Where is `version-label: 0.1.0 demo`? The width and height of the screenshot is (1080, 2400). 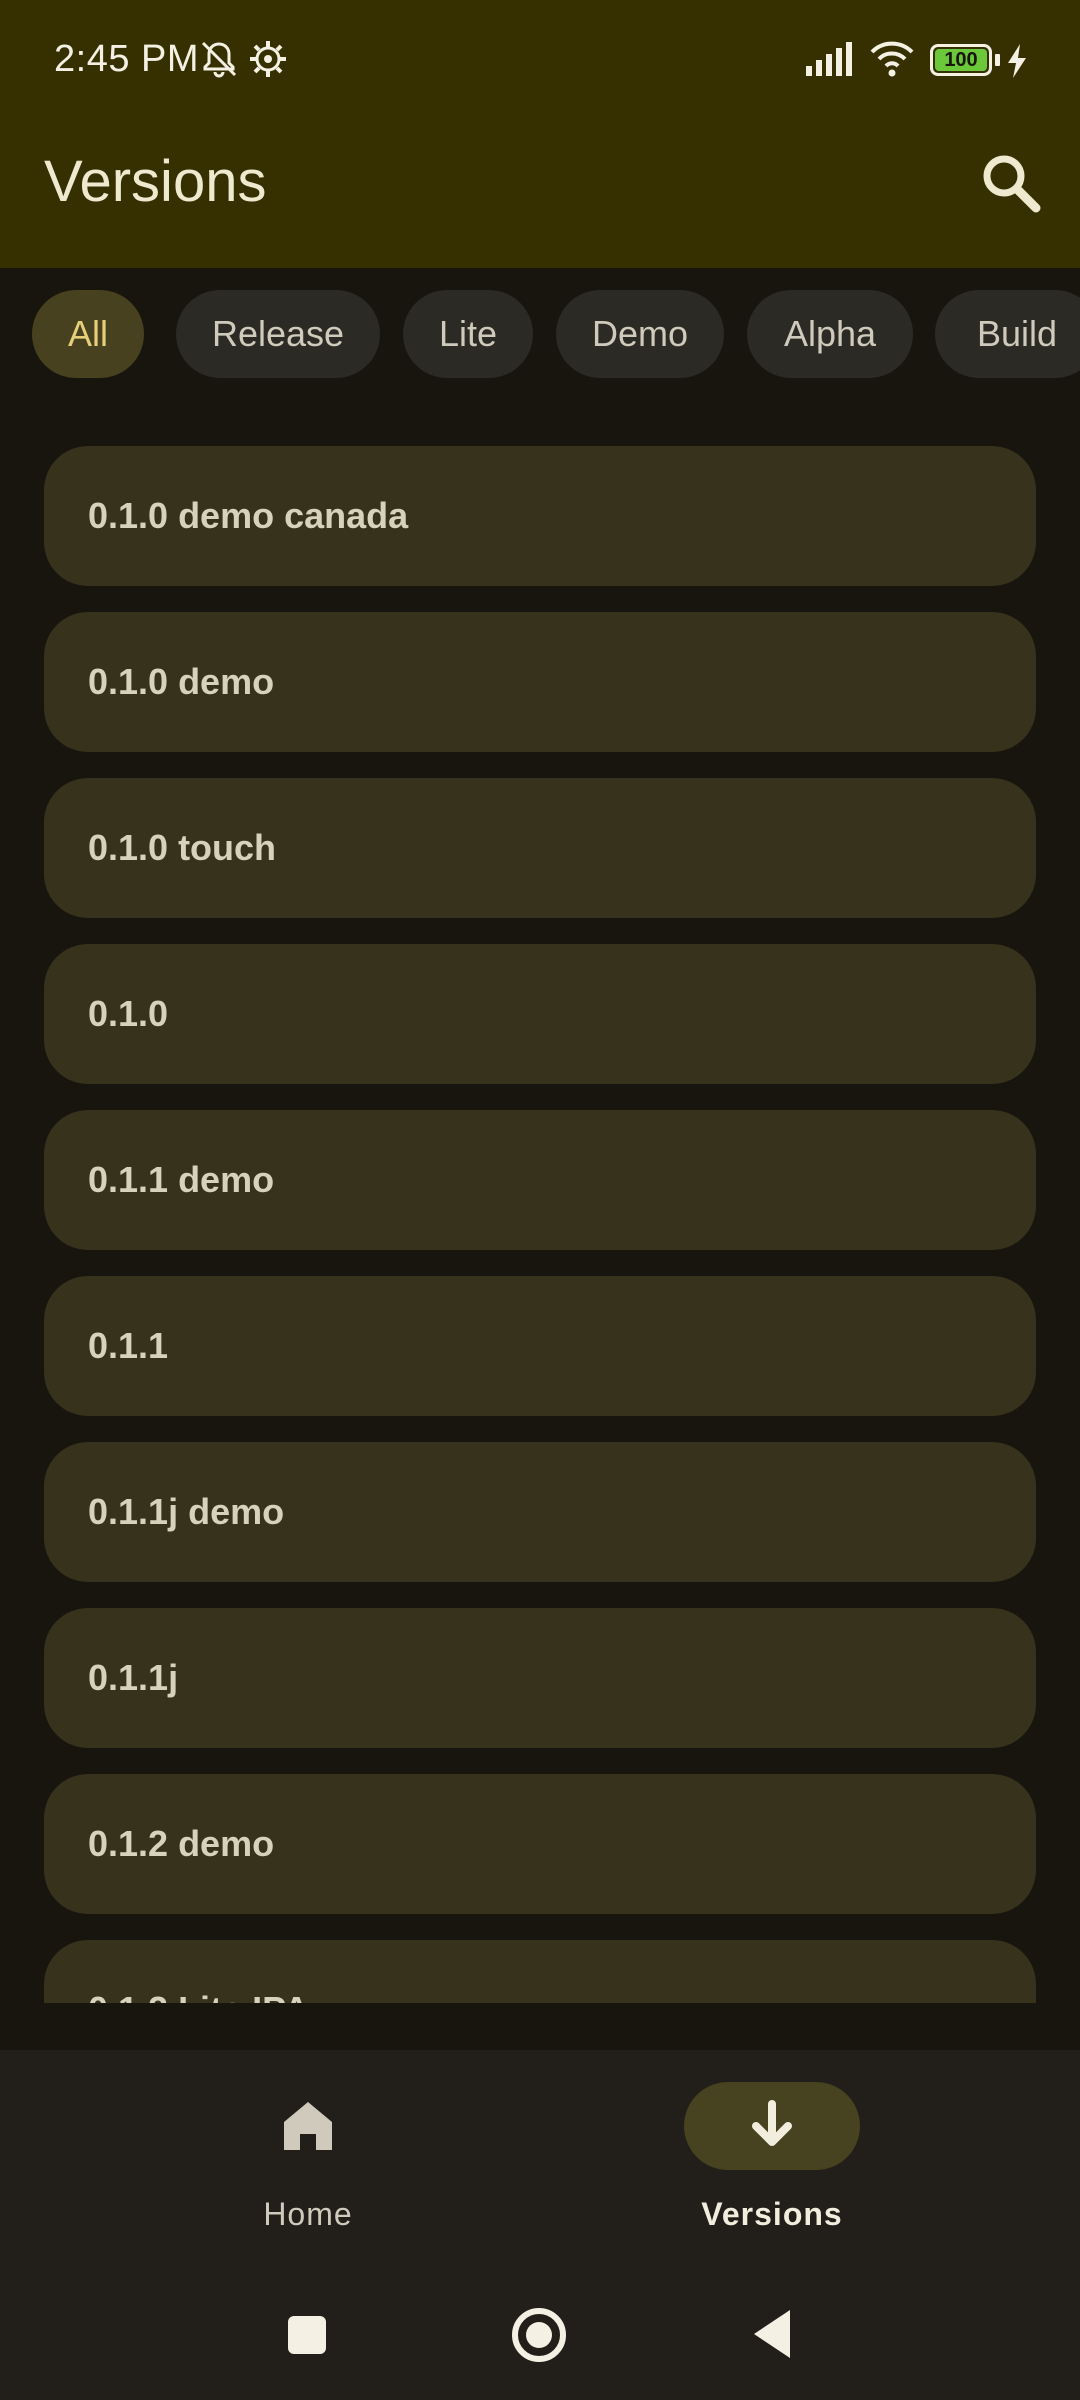 version-label: 0.1.0 demo is located at coordinates (181, 681).